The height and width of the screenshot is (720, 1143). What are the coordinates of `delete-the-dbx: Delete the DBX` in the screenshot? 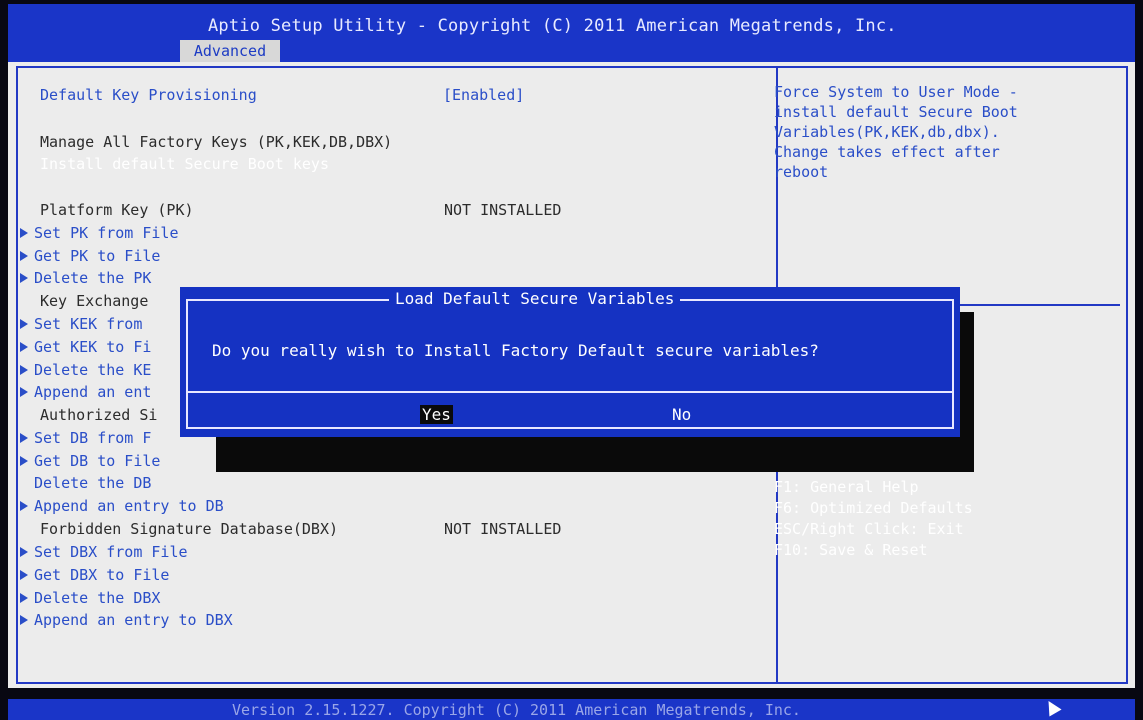 It's located at (90, 598).